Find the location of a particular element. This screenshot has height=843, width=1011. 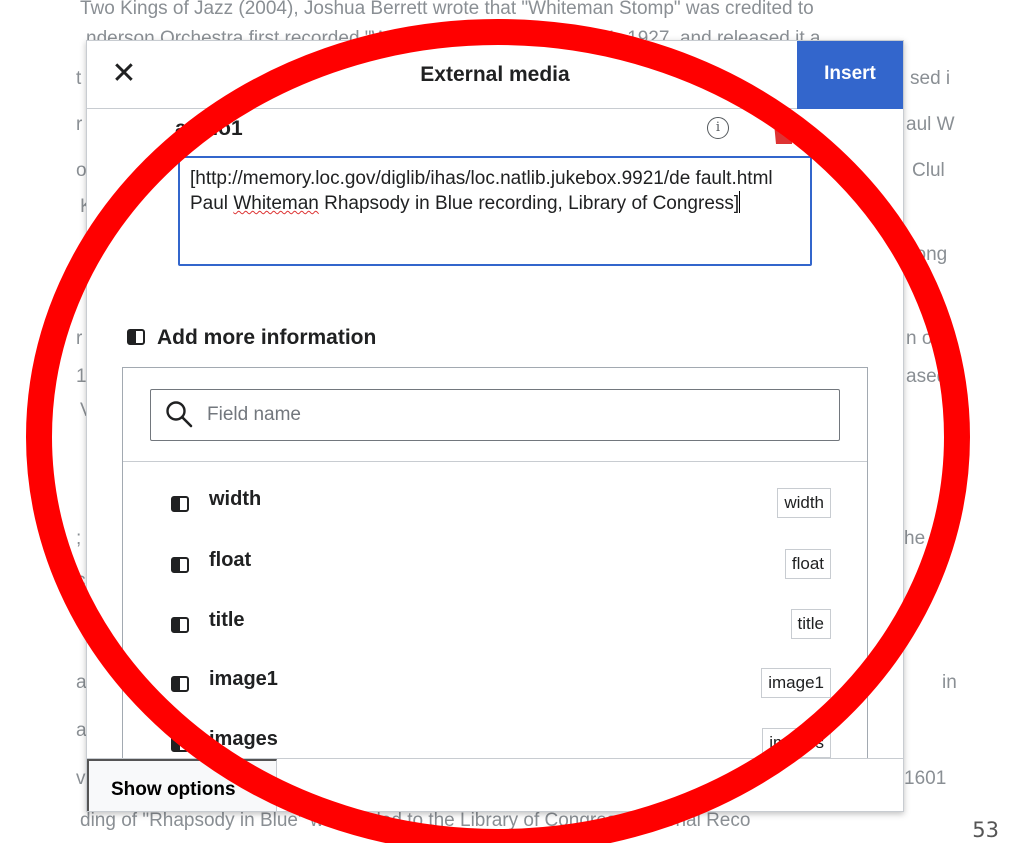

article-text-line: t is located at coordinates (79, 78).